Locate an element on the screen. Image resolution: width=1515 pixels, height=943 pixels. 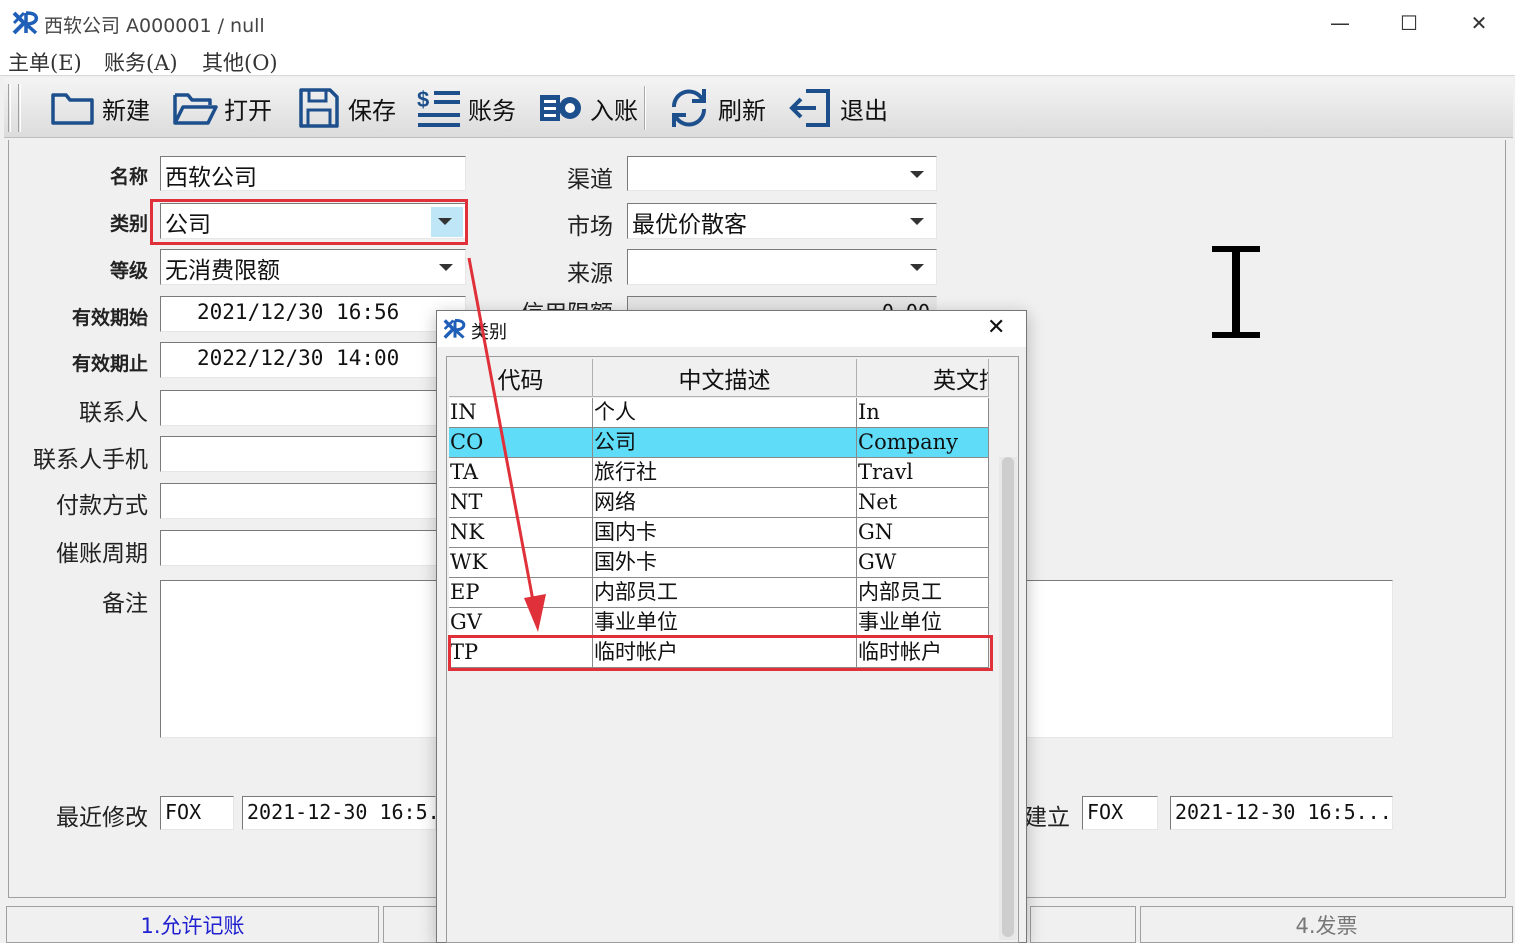
save-button-label: 保存 is located at coordinates (372, 110).